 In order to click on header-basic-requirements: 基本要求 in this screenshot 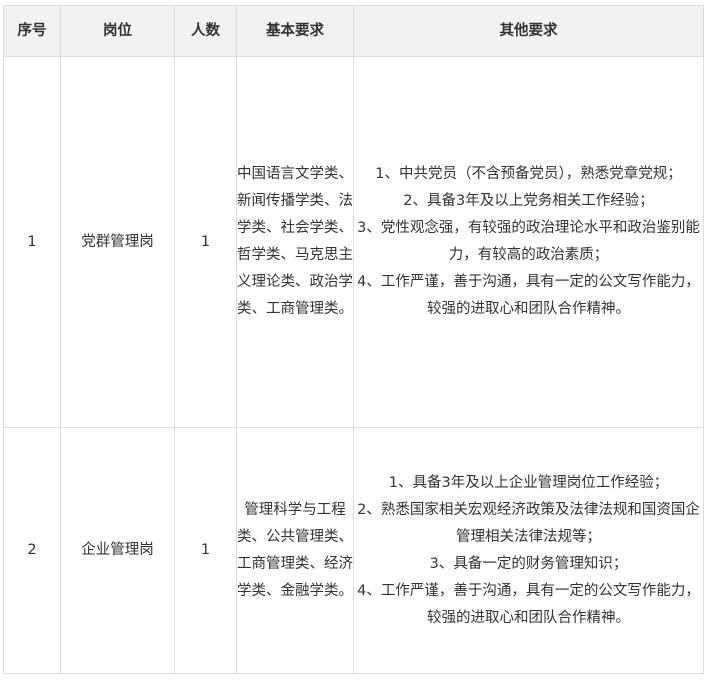, I will do `click(295, 31)`.